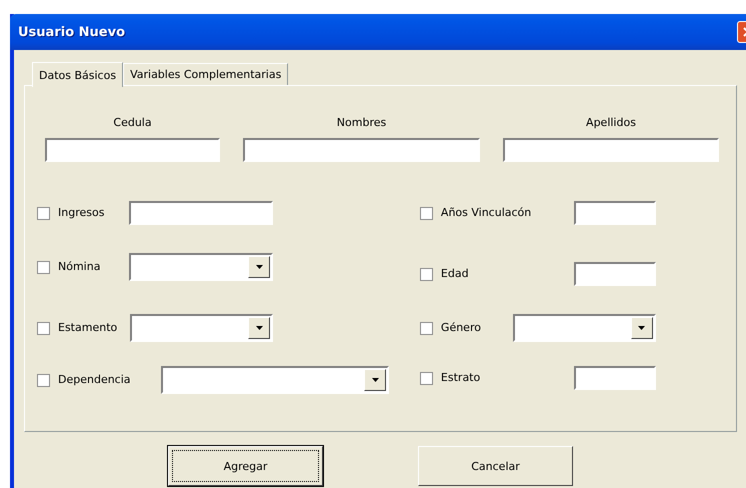  Describe the element at coordinates (460, 378) in the screenshot. I see `field-label: Estrato` at that location.